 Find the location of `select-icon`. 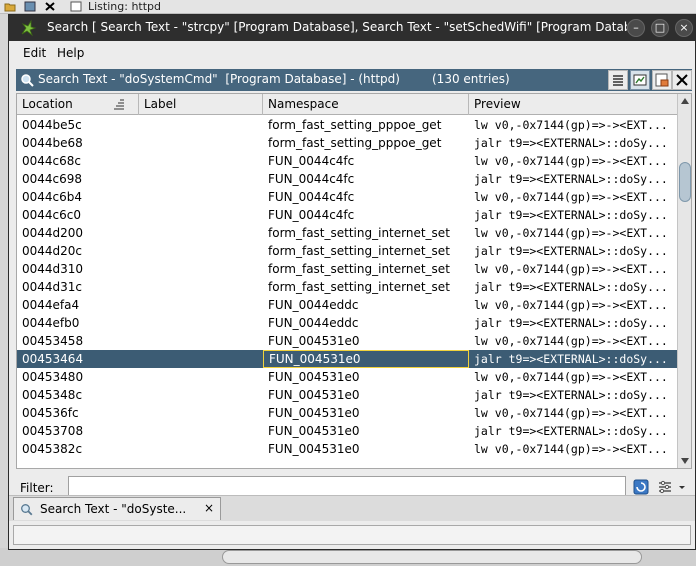

select-icon is located at coordinates (662, 80).